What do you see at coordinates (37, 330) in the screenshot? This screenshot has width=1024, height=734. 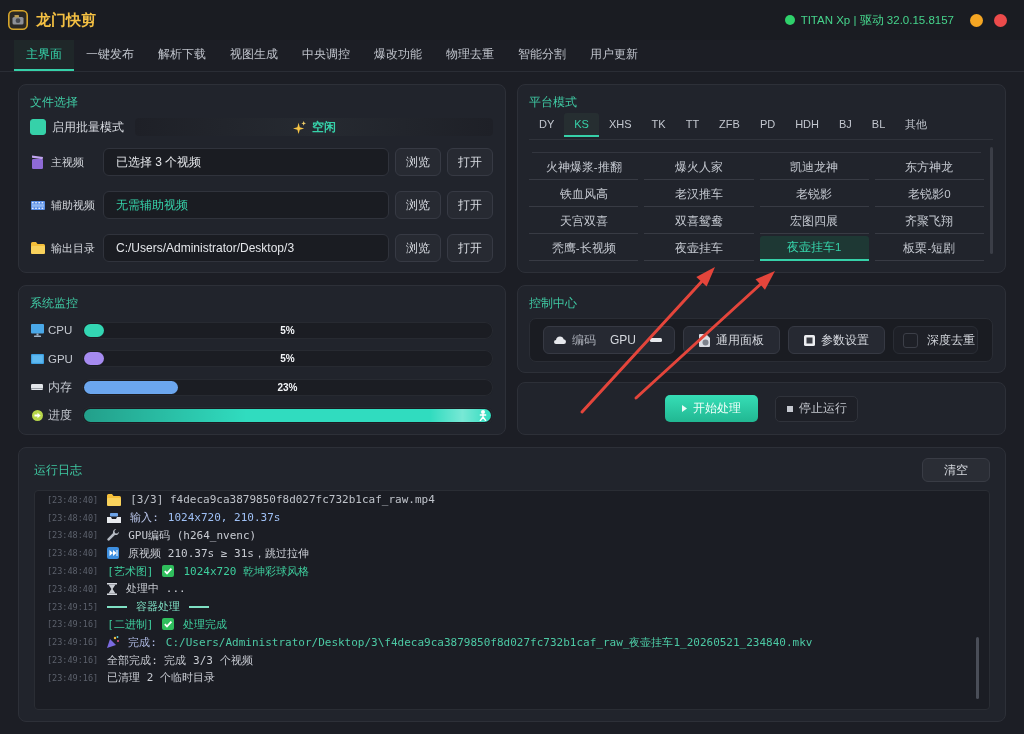 I see `monitor-icon` at bounding box center [37, 330].